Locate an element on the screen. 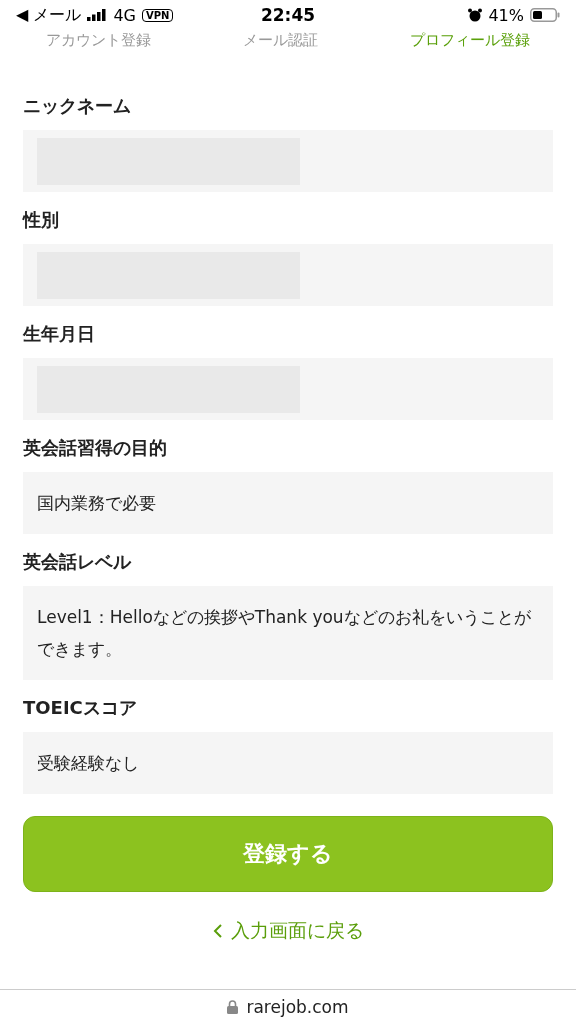  vpn-indicator: VPN is located at coordinates (157, 15).